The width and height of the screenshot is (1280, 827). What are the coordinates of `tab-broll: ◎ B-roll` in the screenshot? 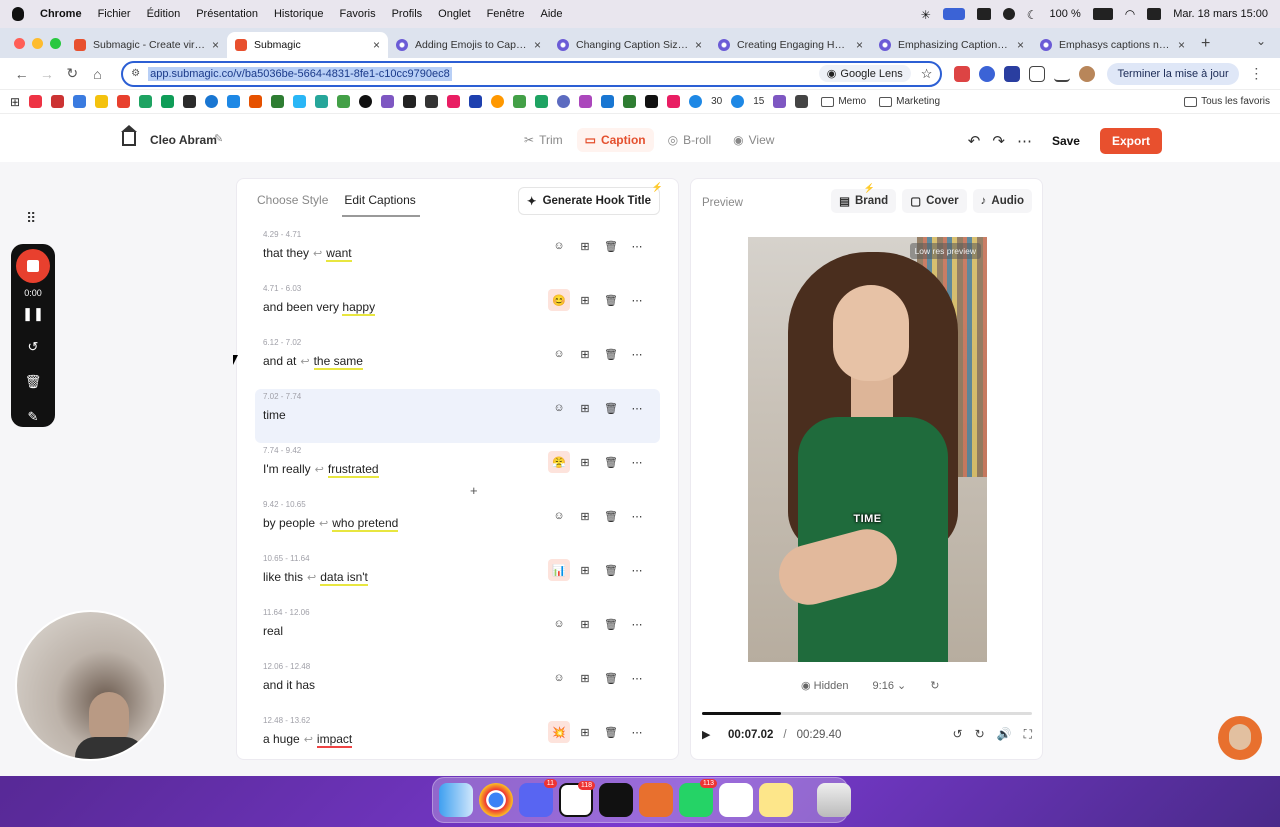 It's located at (690, 140).